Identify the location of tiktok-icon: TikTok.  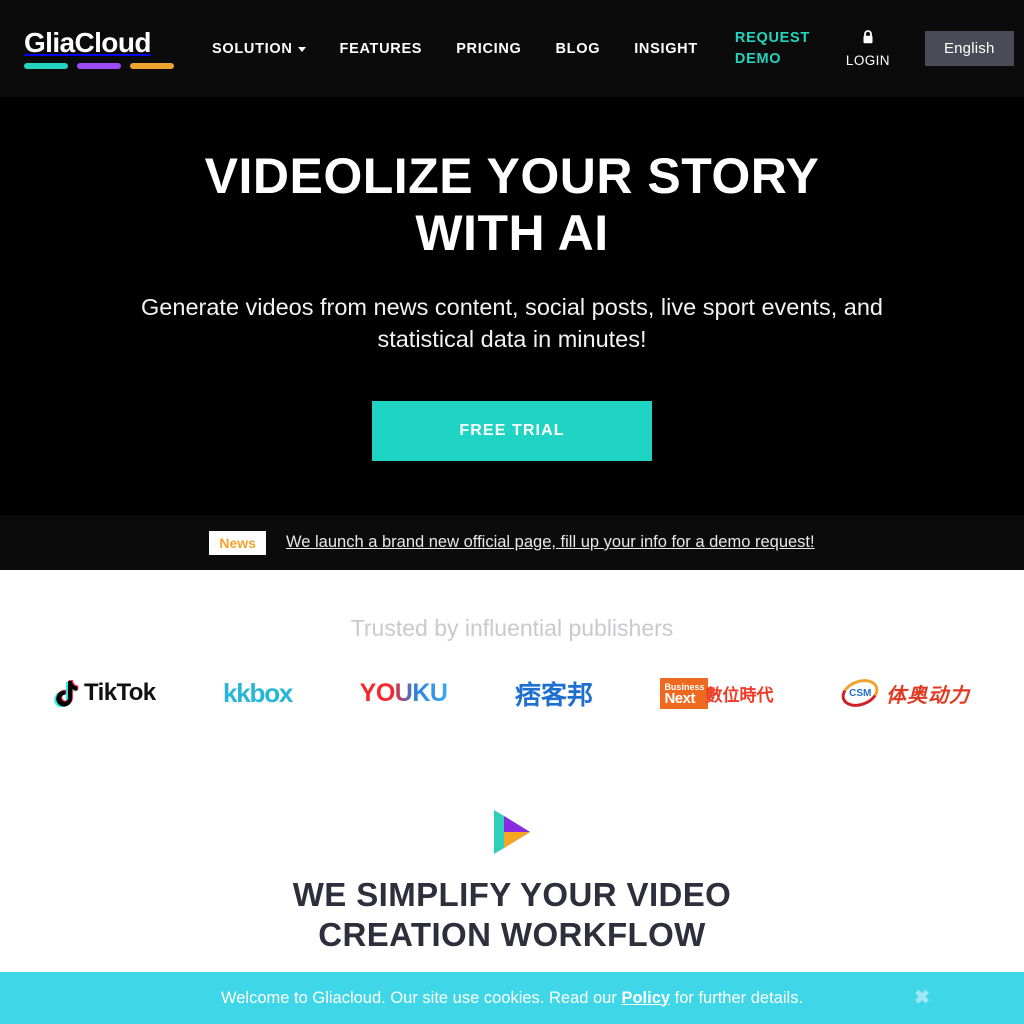
(105, 693).